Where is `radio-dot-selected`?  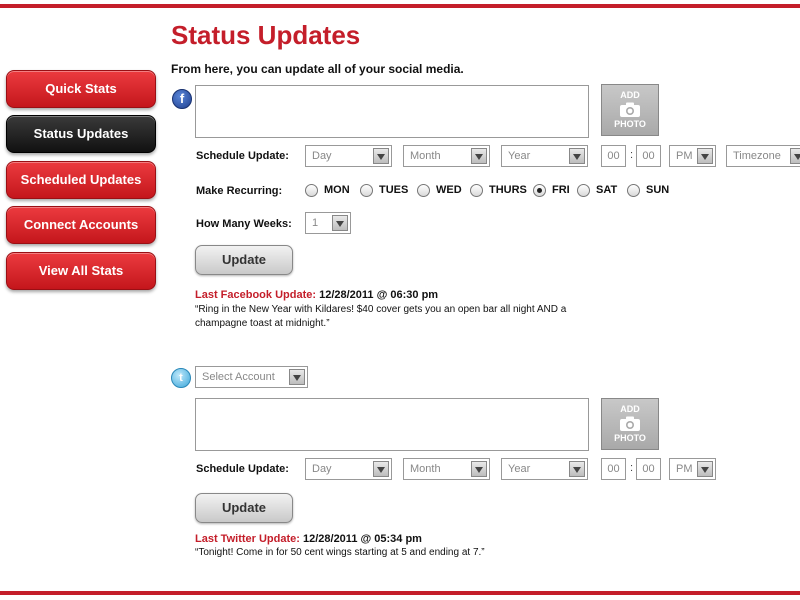 radio-dot-selected is located at coordinates (539, 190).